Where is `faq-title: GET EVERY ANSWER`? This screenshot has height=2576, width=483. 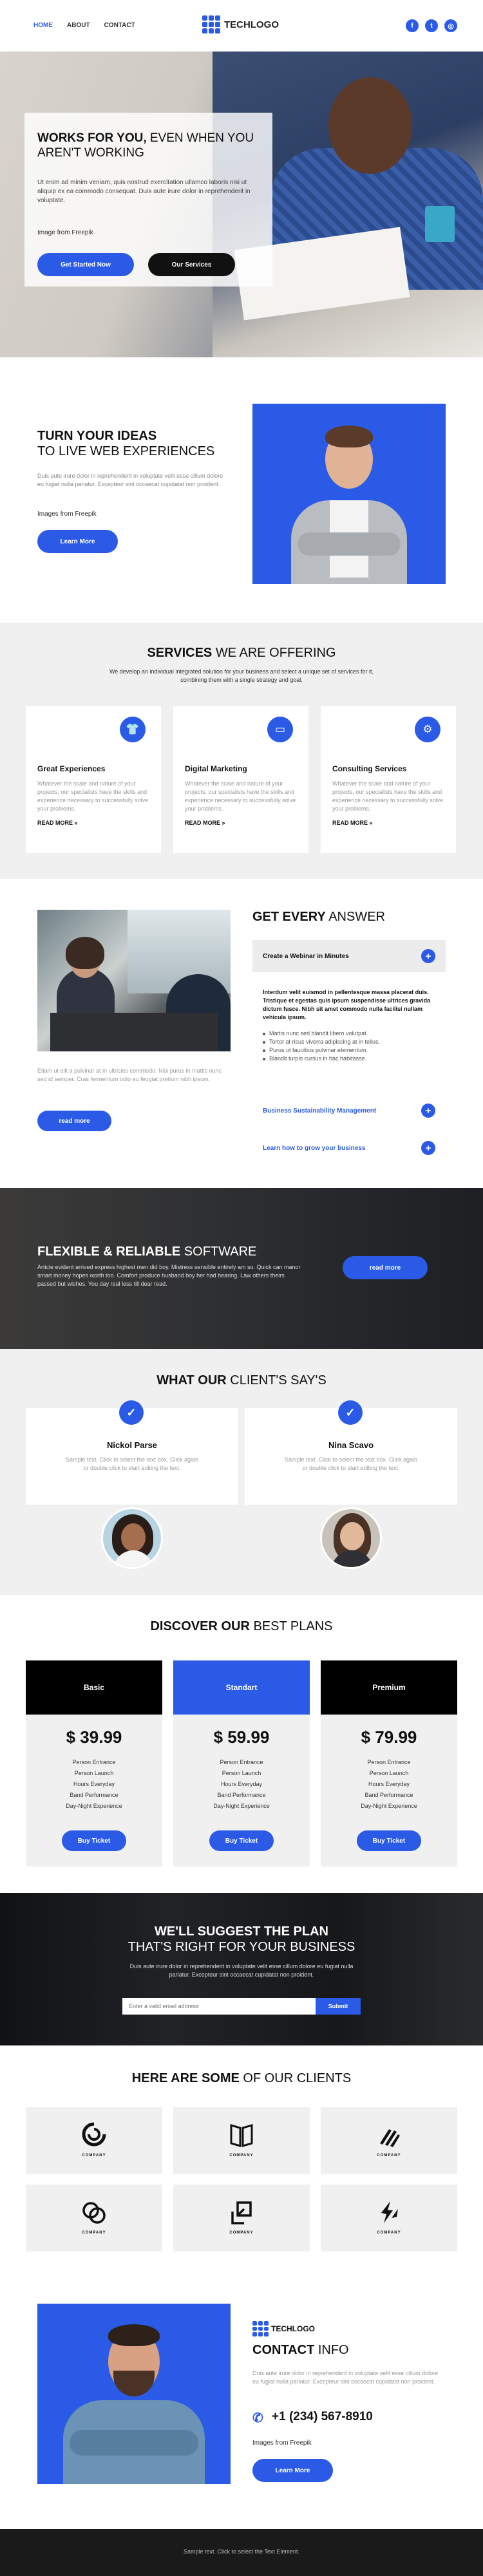
faq-title: GET EVERY ANSWER is located at coordinates (318, 917).